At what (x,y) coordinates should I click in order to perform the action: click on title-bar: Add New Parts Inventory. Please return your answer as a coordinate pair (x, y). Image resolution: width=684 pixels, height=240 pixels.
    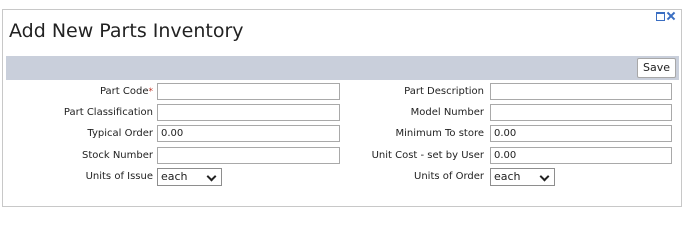
    Looking at the image, I should click on (342, 27).